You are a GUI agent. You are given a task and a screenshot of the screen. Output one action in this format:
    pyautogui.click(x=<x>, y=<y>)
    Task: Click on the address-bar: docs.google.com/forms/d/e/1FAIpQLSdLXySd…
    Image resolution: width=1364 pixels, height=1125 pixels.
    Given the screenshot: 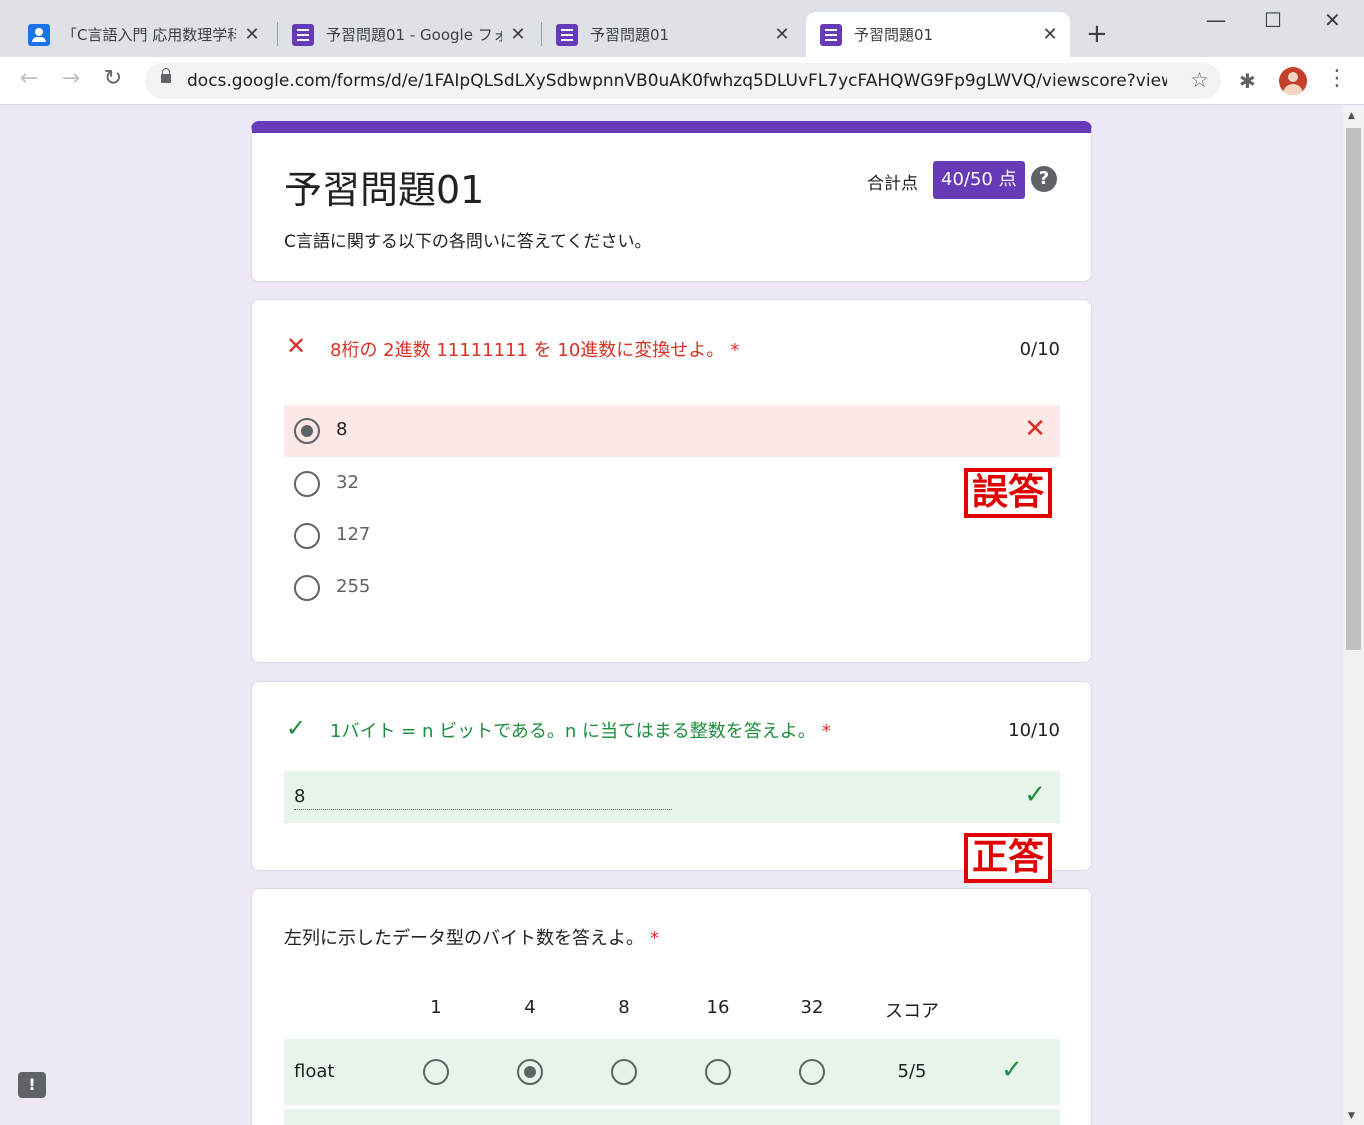 What is the action you would take?
    pyautogui.click(x=683, y=81)
    